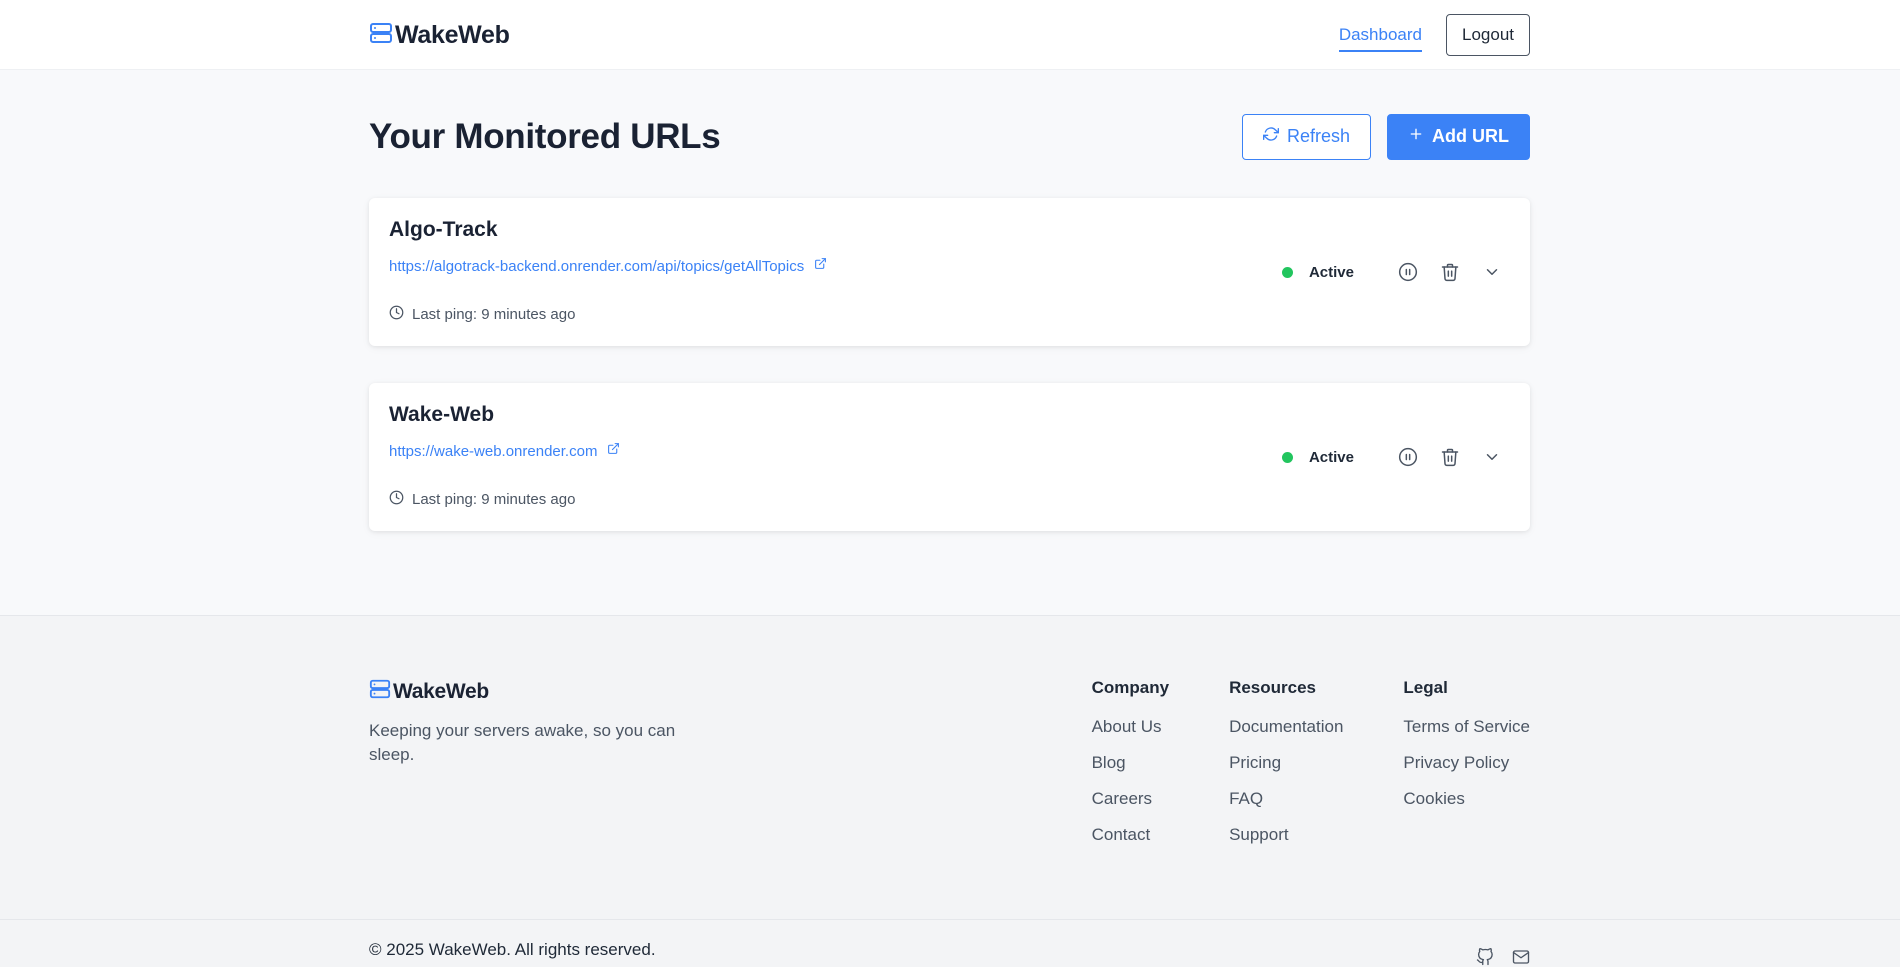 The width and height of the screenshot is (1900, 967). I want to click on plus-icon, so click(1416, 136).